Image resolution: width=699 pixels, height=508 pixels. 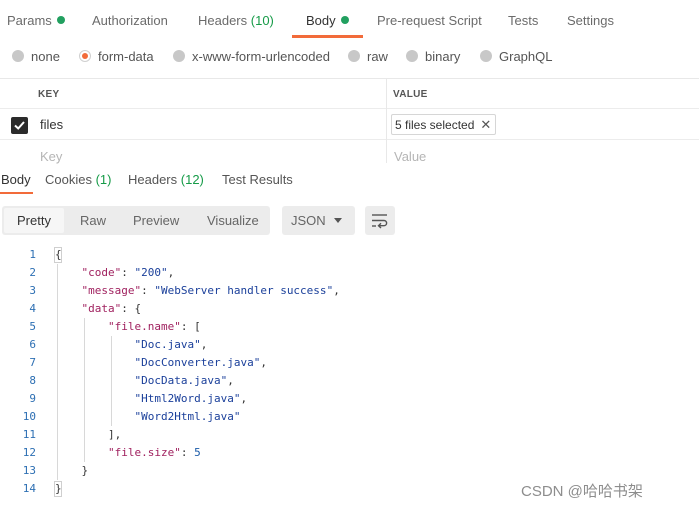 I want to click on tab-response-headers: Headers (12), so click(x=166, y=180).